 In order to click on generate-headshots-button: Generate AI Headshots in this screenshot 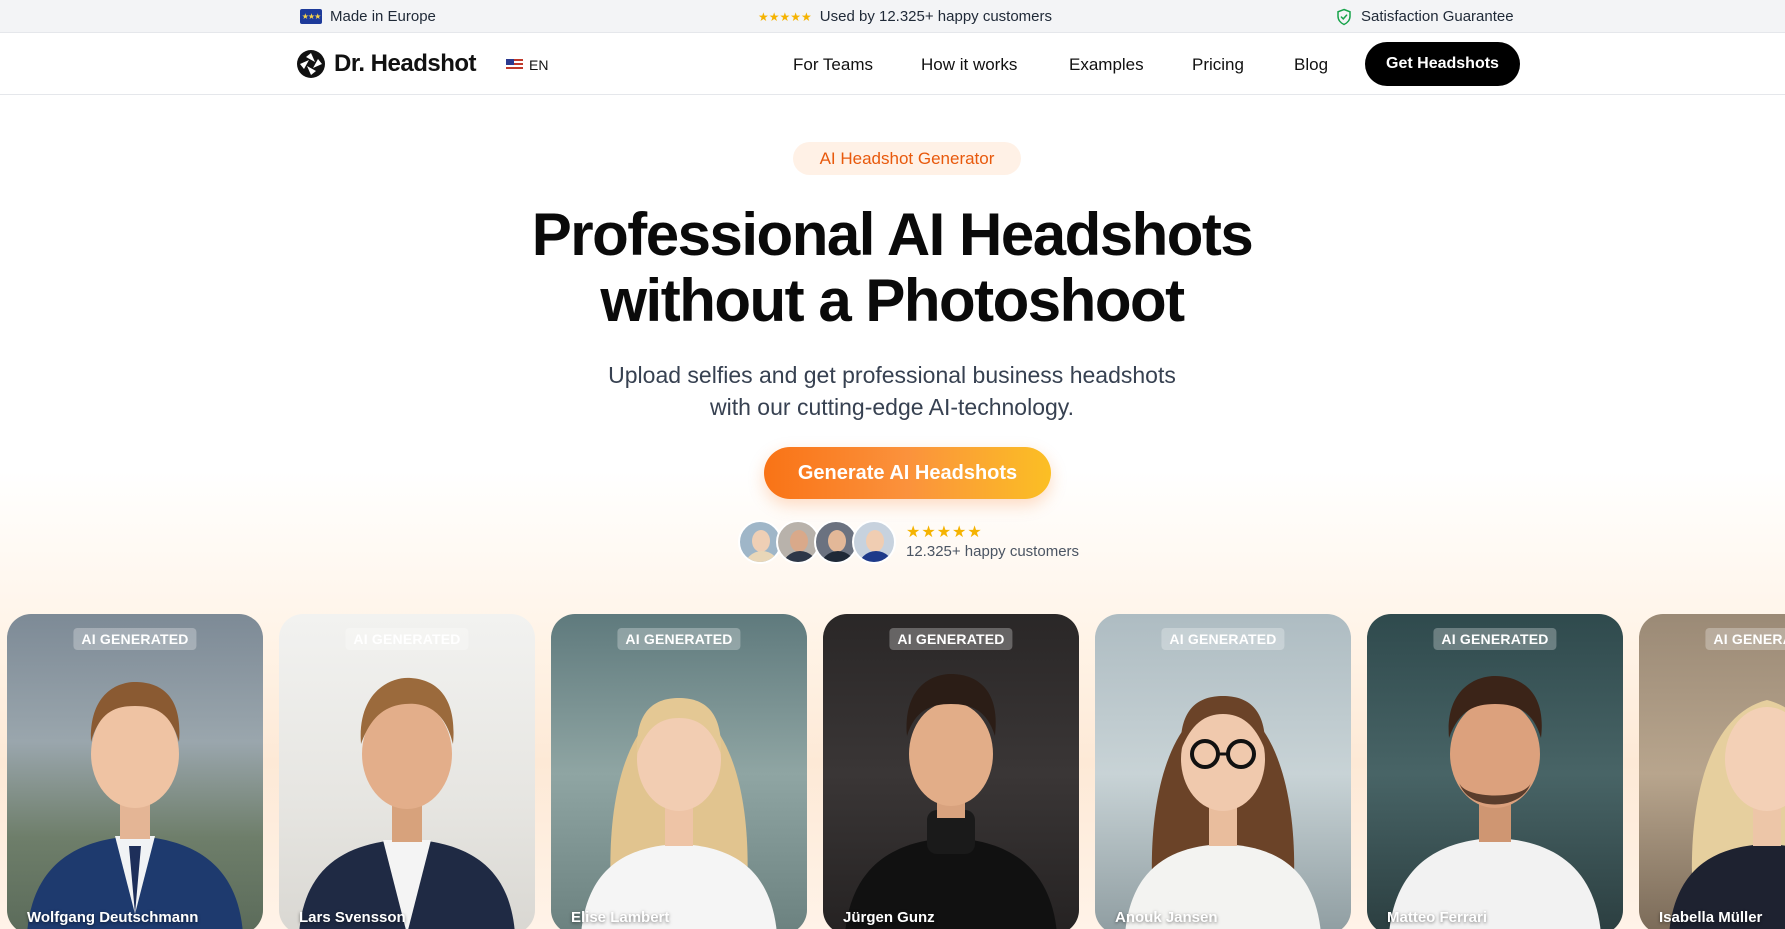, I will do `click(907, 473)`.